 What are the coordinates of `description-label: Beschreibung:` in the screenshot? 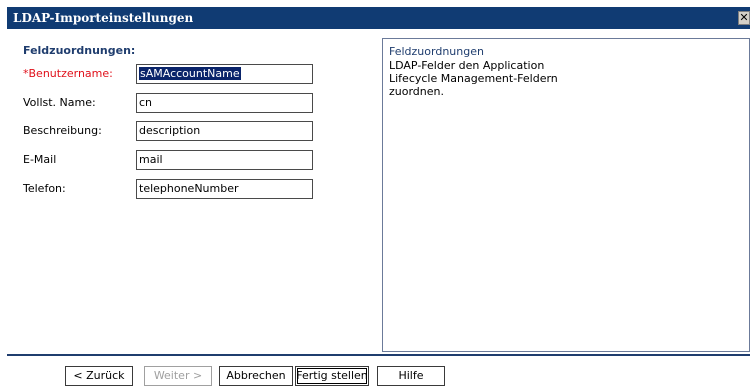 It's located at (62, 130).